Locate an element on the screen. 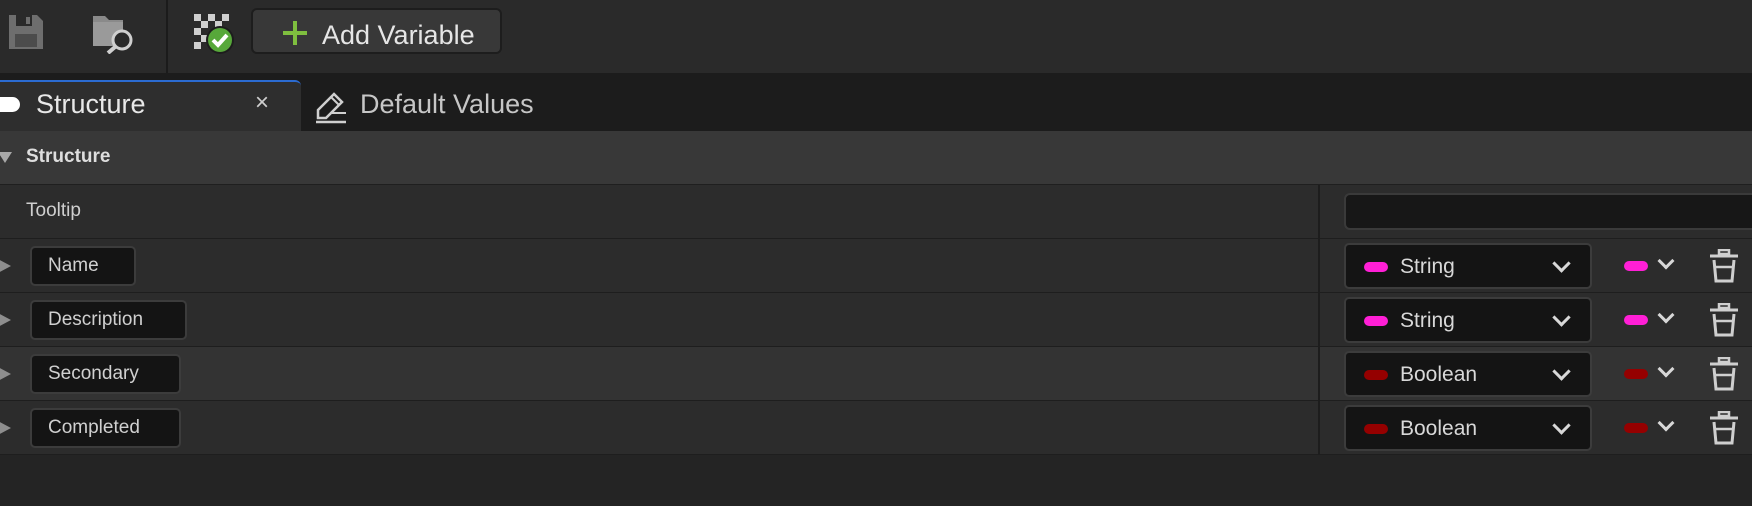  variable-row: Description String is located at coordinates (876, 320).